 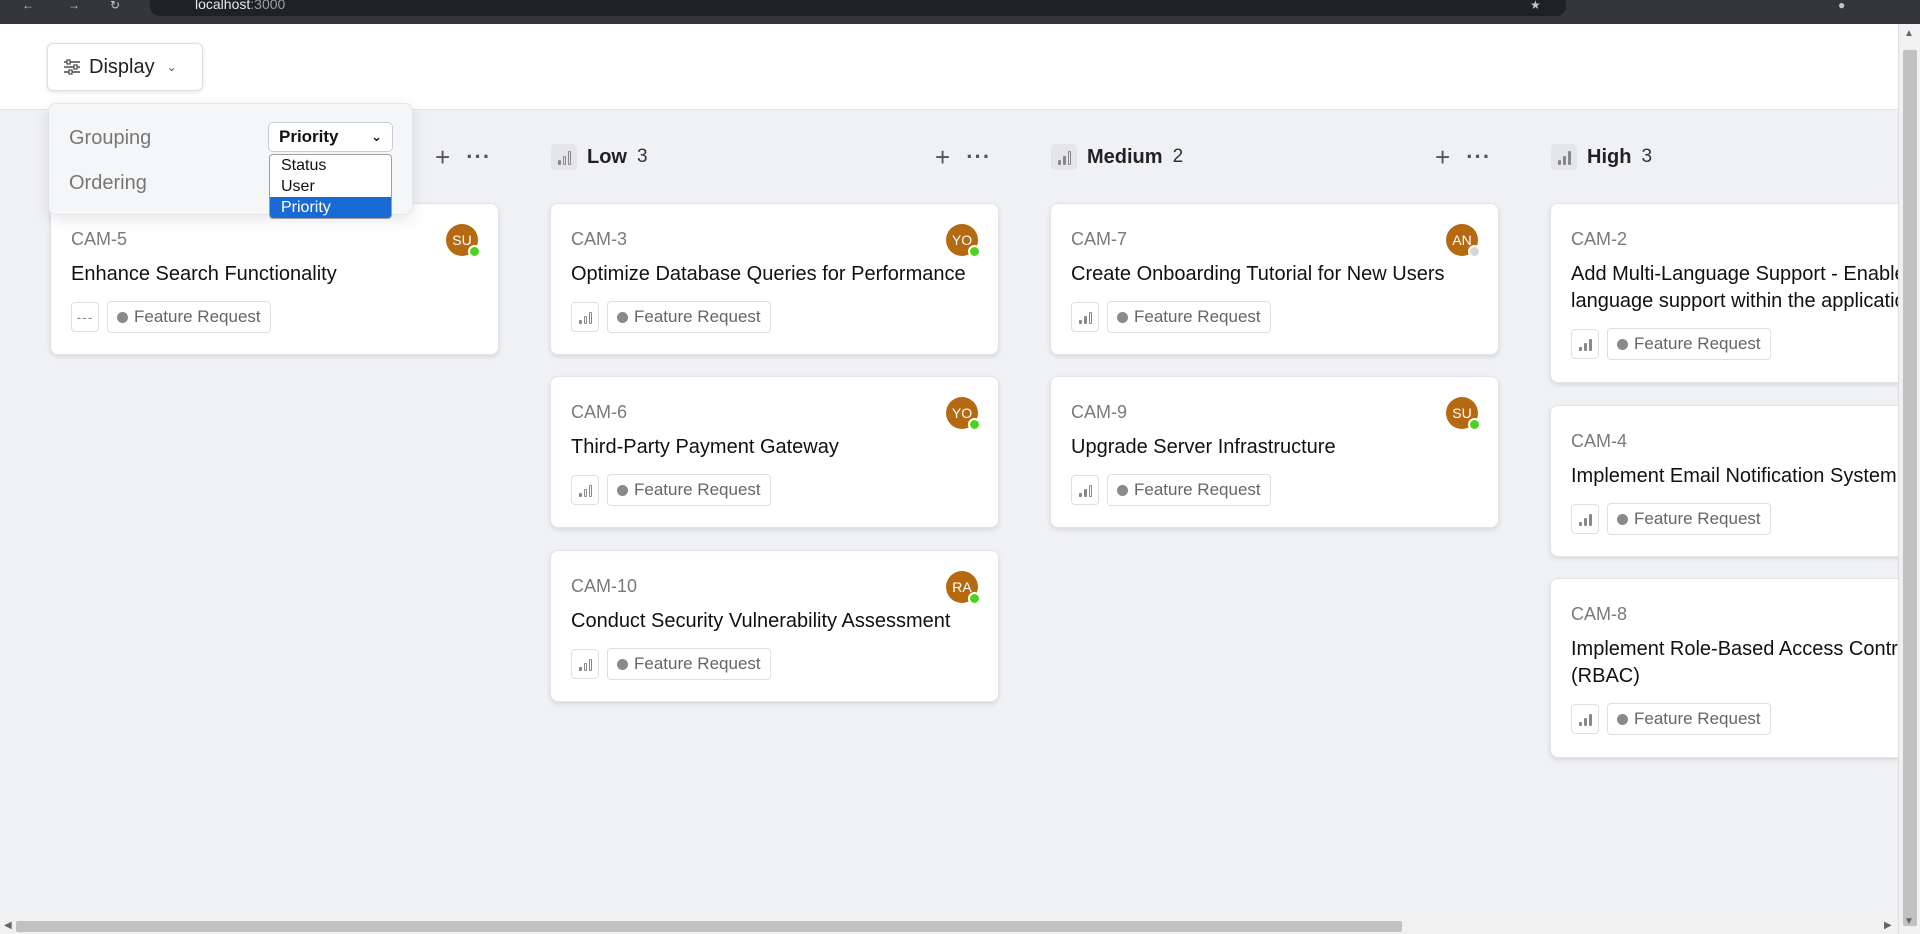 What do you see at coordinates (1099, 412) in the screenshot?
I see `issue-id: CAM-9` at bounding box center [1099, 412].